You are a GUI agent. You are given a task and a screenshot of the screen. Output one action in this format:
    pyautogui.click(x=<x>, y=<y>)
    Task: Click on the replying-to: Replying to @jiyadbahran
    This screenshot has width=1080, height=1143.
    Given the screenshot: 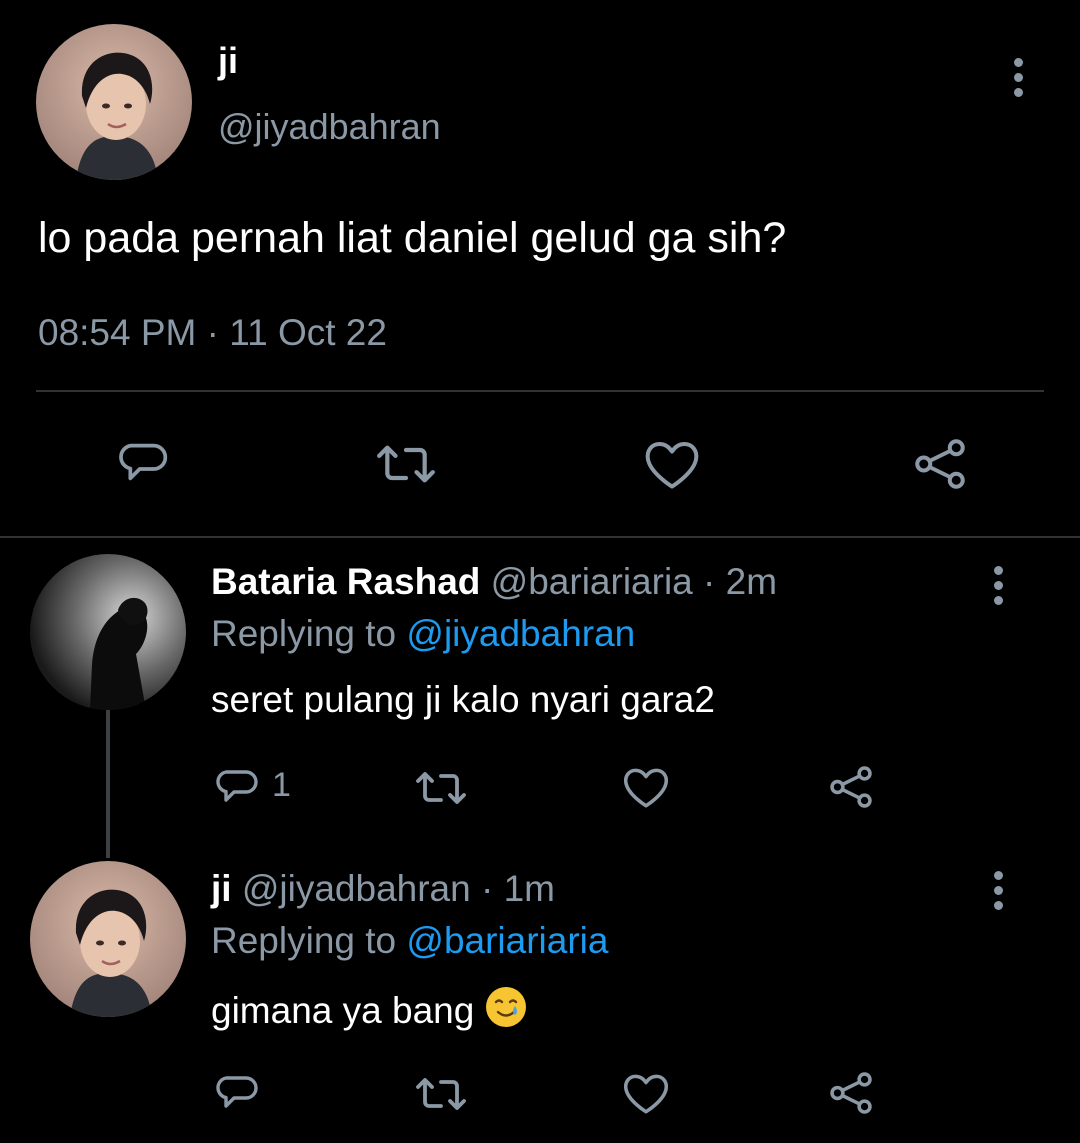 What is the action you would take?
    pyautogui.click(x=423, y=634)
    